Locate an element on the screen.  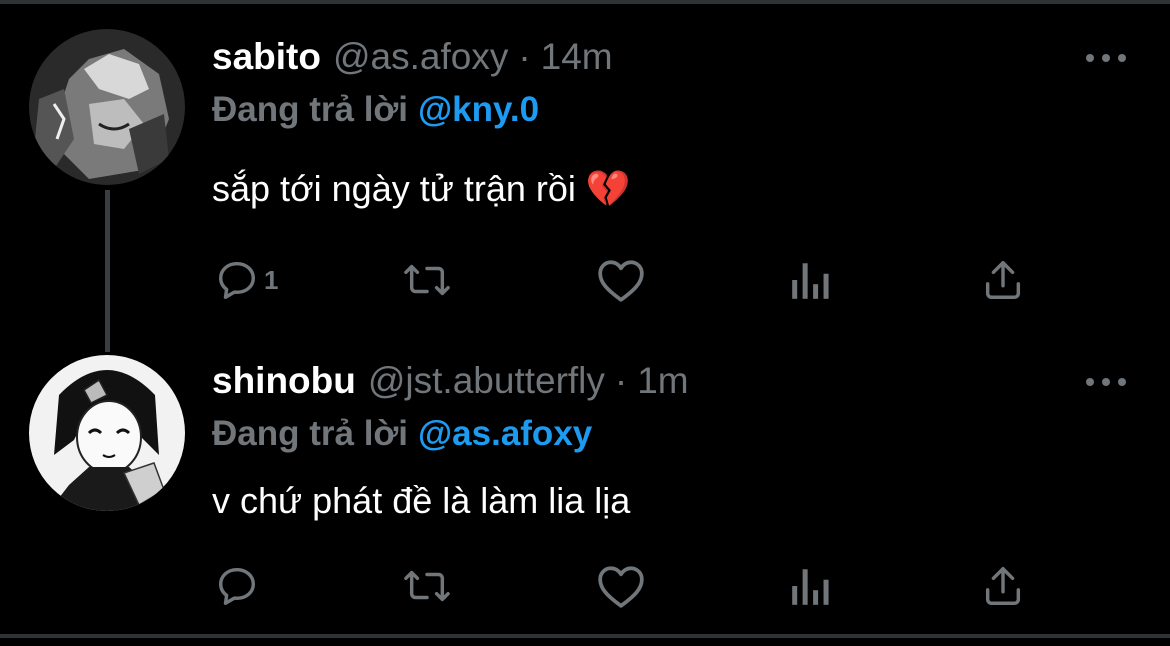
timestamp: 1m is located at coordinates (662, 381).